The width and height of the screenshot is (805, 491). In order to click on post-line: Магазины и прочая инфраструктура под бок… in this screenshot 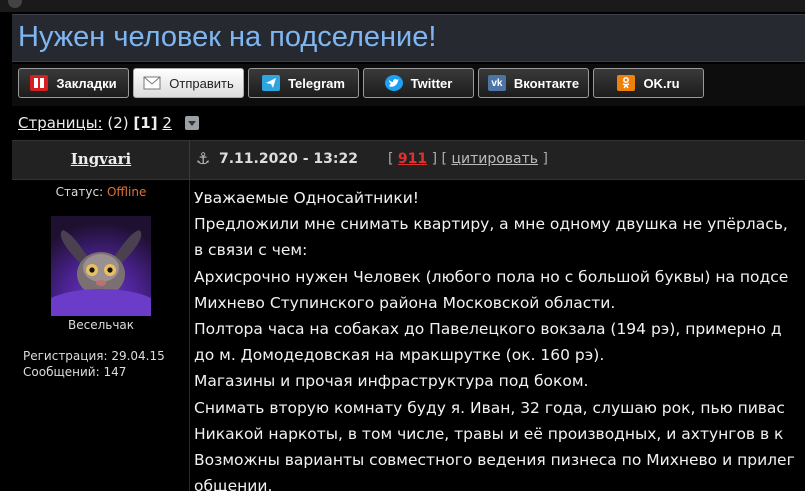, I will do `click(391, 381)`.